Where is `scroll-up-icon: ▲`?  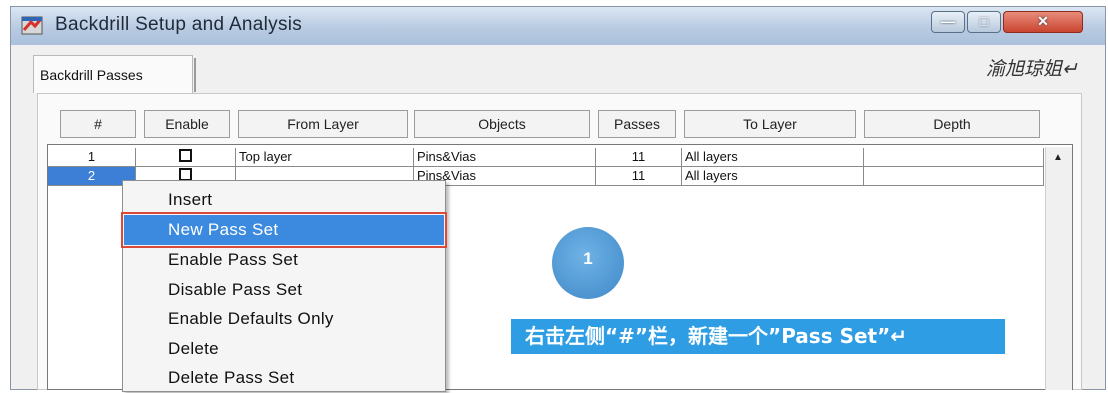 scroll-up-icon: ▲ is located at coordinates (1058, 157).